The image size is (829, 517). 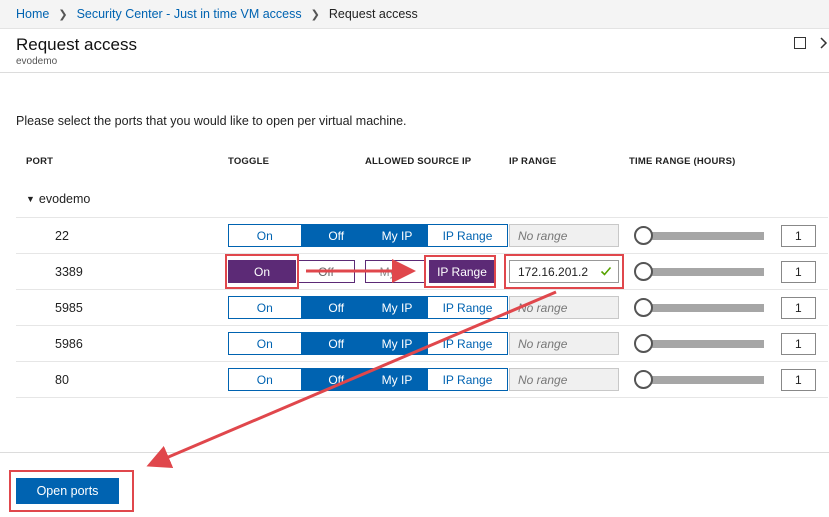 I want to click on checkmark-icon, so click(x=606, y=271).